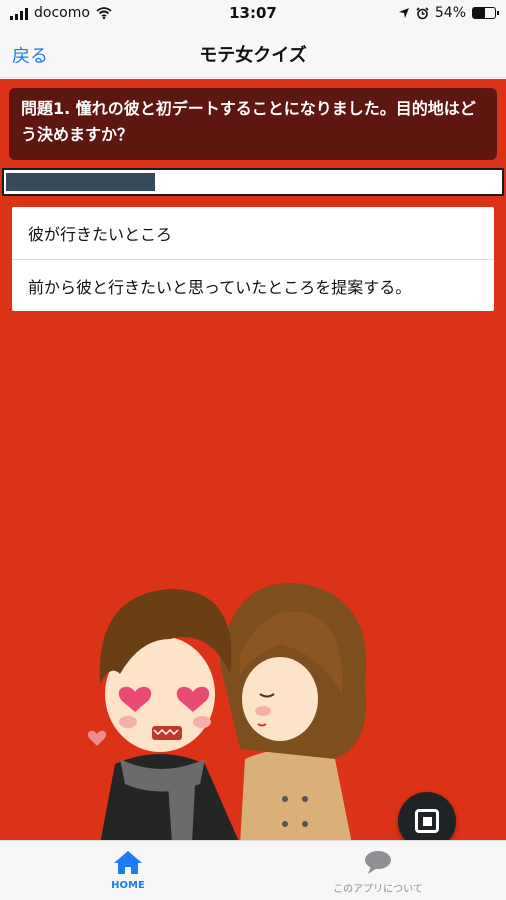 The image size is (506, 900). I want to click on alarm-icon, so click(422, 12).